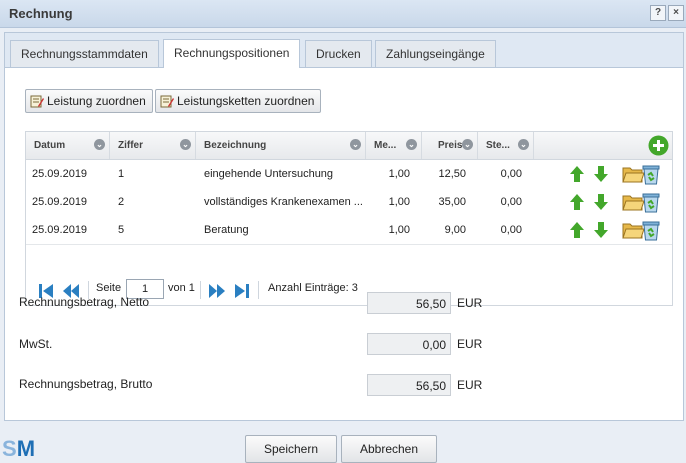 The height and width of the screenshot is (463, 686). Describe the element at coordinates (96, 101) in the screenshot. I see `assign-service-label: Leistung zuordnen` at that location.